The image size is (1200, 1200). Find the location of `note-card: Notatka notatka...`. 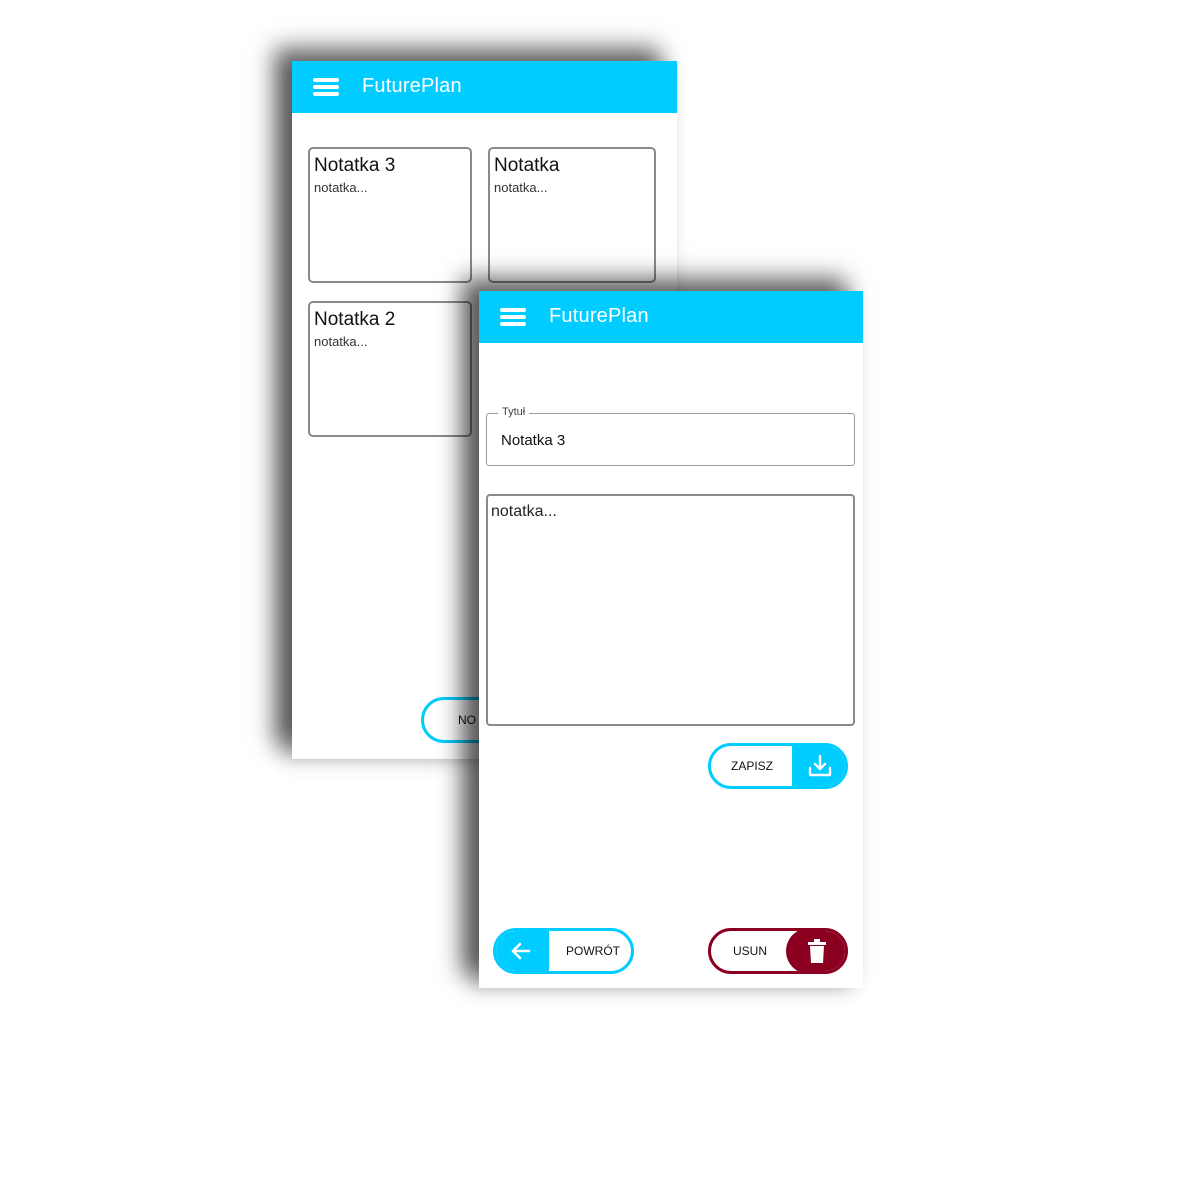

note-card: Notatka notatka... is located at coordinates (572, 215).